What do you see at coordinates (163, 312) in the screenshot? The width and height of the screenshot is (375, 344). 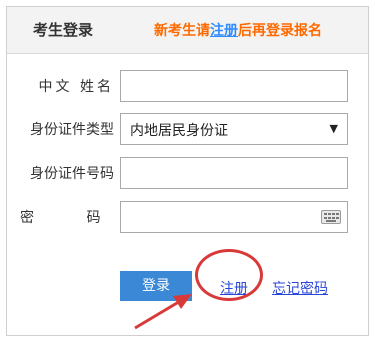 I see `annotation-arrow-icon` at bounding box center [163, 312].